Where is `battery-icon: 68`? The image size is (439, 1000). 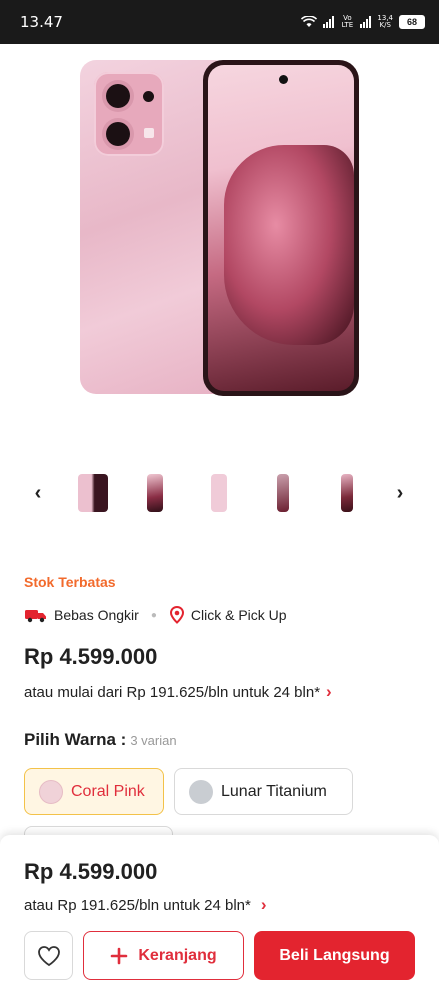
battery-icon: 68 is located at coordinates (412, 22).